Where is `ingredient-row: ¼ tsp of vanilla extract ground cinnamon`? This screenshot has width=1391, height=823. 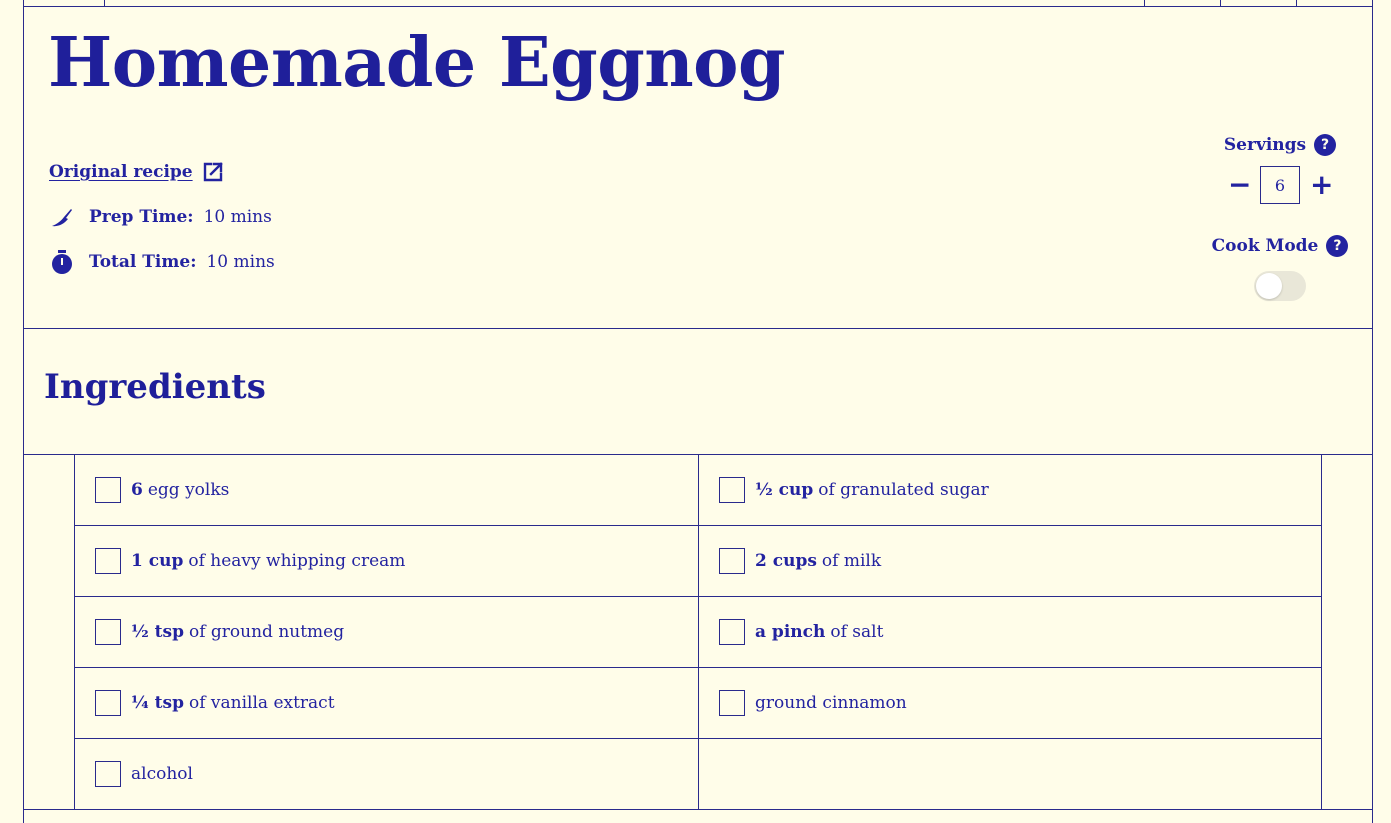 ingredient-row: ¼ tsp of vanilla extract ground cinnamon is located at coordinates (698, 703).